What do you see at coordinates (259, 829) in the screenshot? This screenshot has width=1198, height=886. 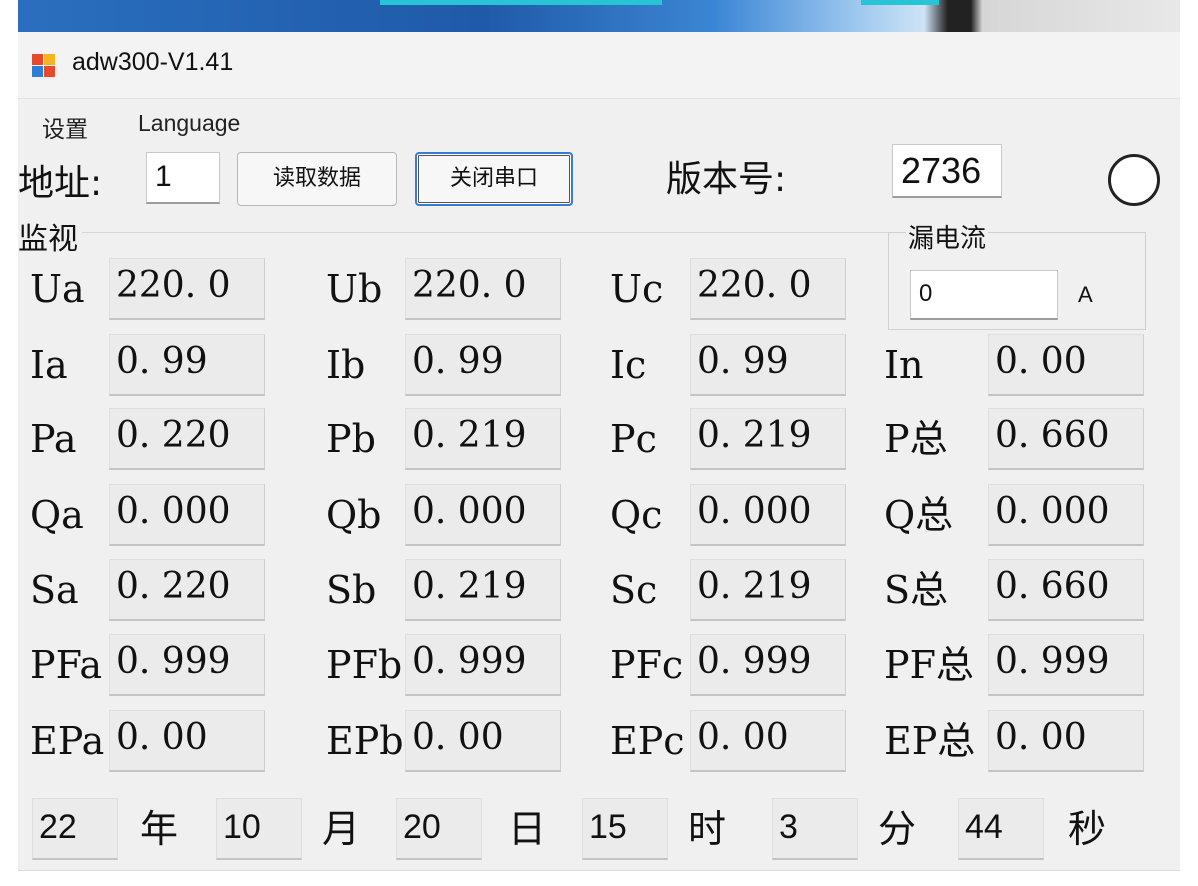 I see `datetime-field: 10` at bounding box center [259, 829].